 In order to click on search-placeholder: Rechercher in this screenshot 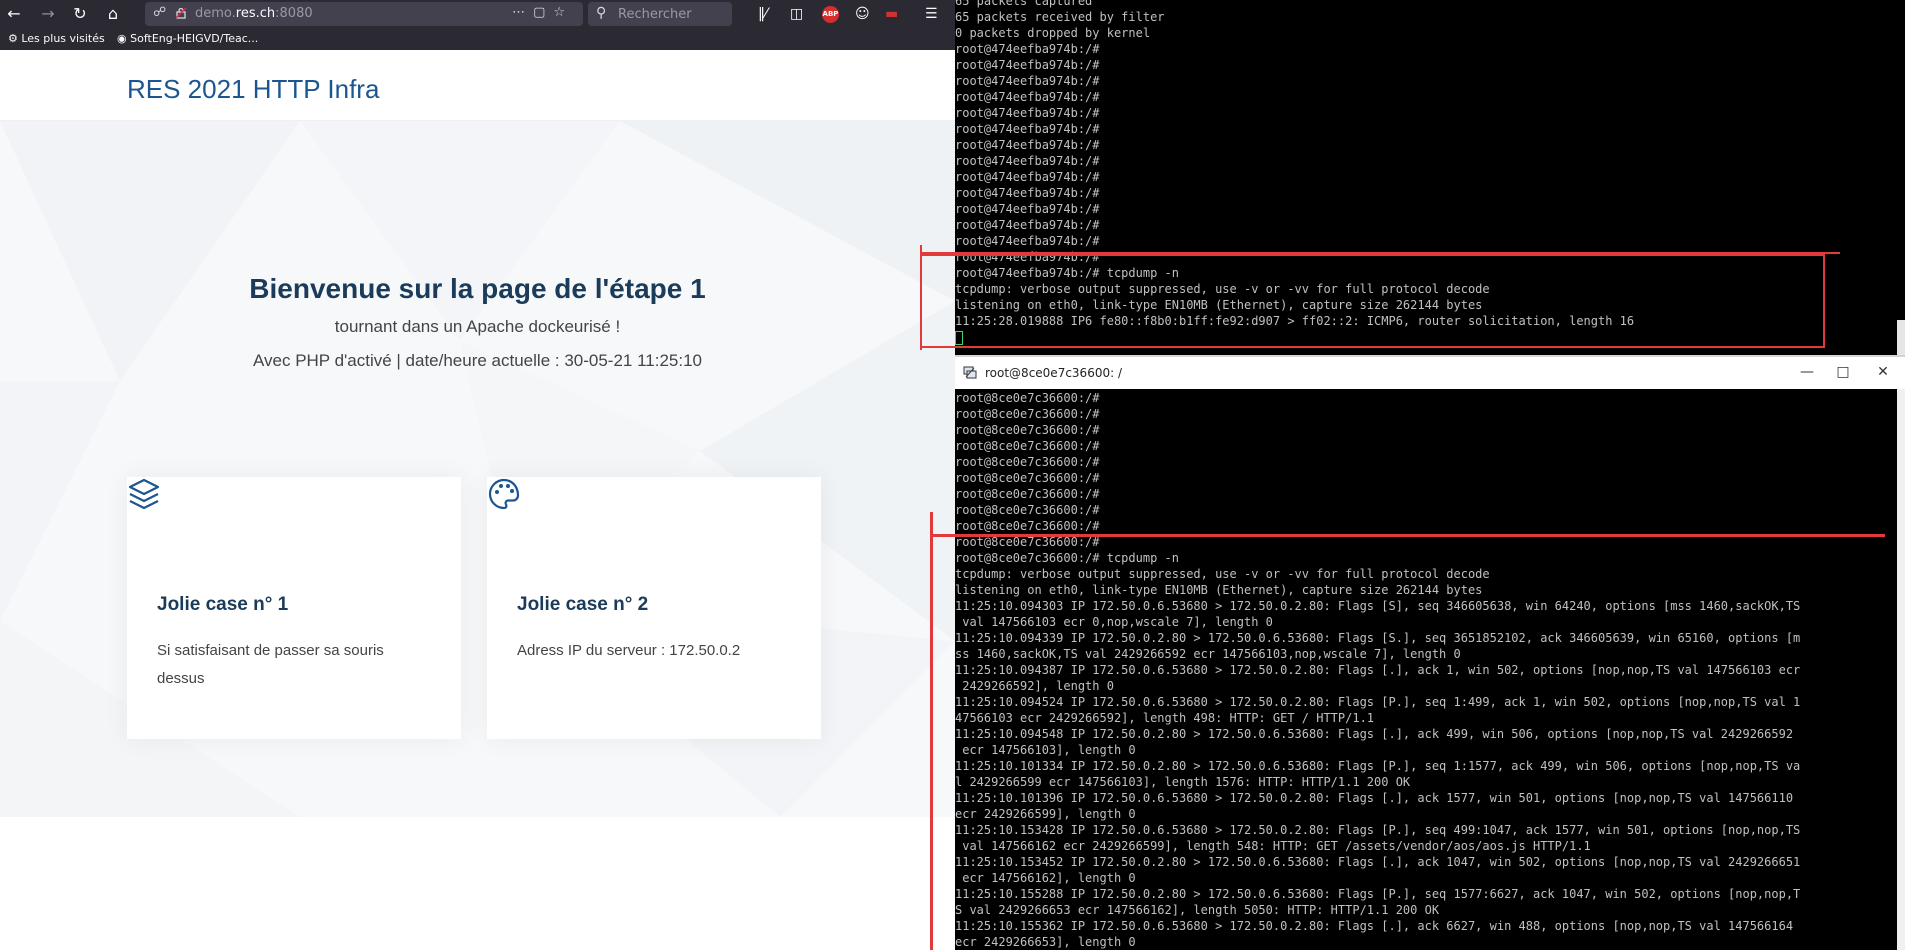, I will do `click(655, 14)`.